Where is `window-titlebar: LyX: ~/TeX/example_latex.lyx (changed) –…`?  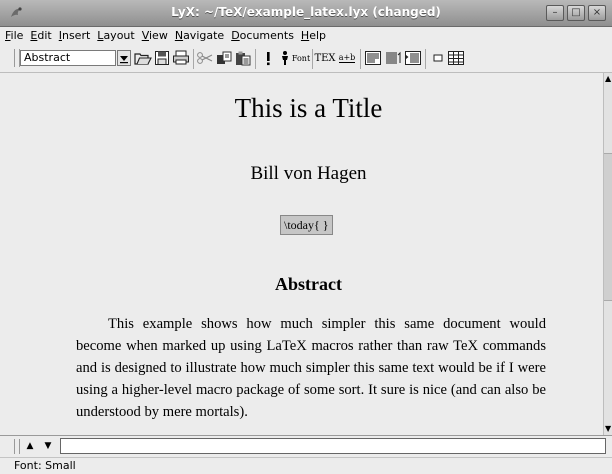
window-titlebar: LyX: ~/TeX/example_latex.lyx (changed) –… is located at coordinates (306, 13).